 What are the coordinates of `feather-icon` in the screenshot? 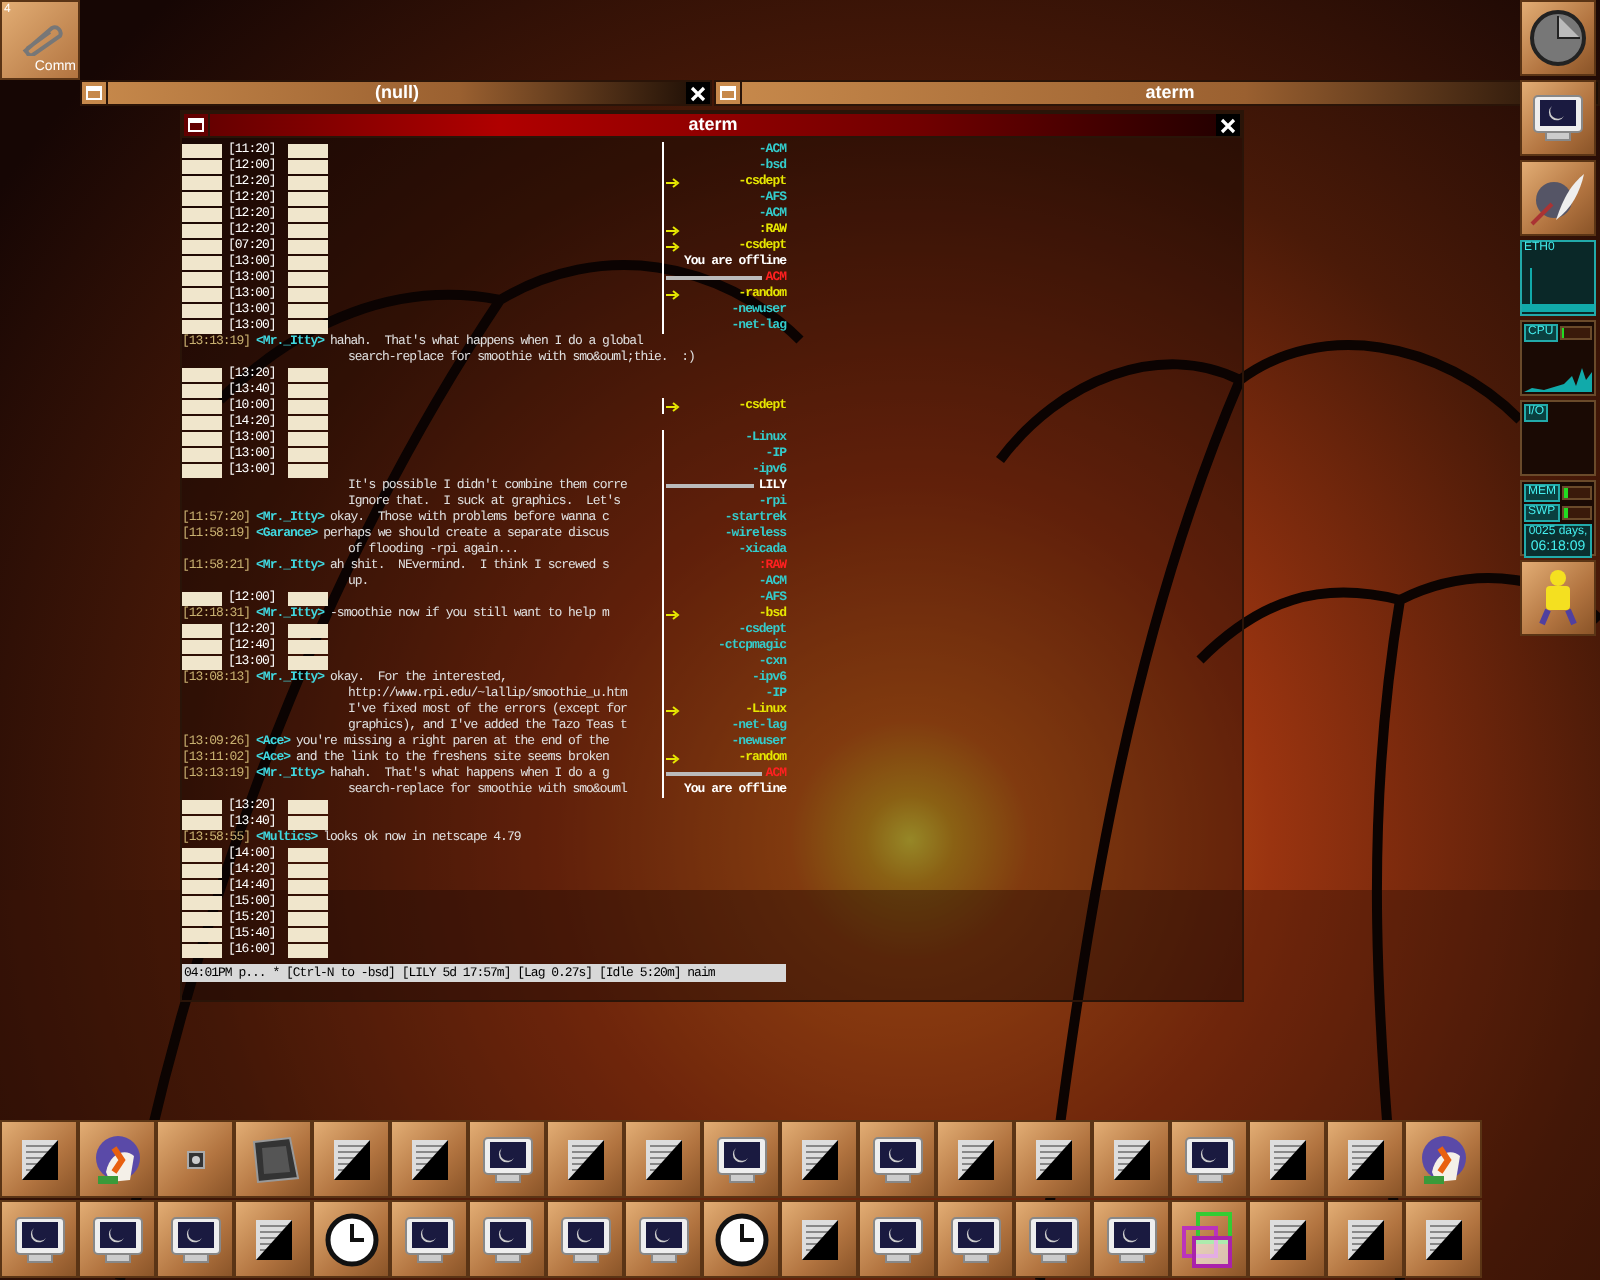 It's located at (1558, 198).